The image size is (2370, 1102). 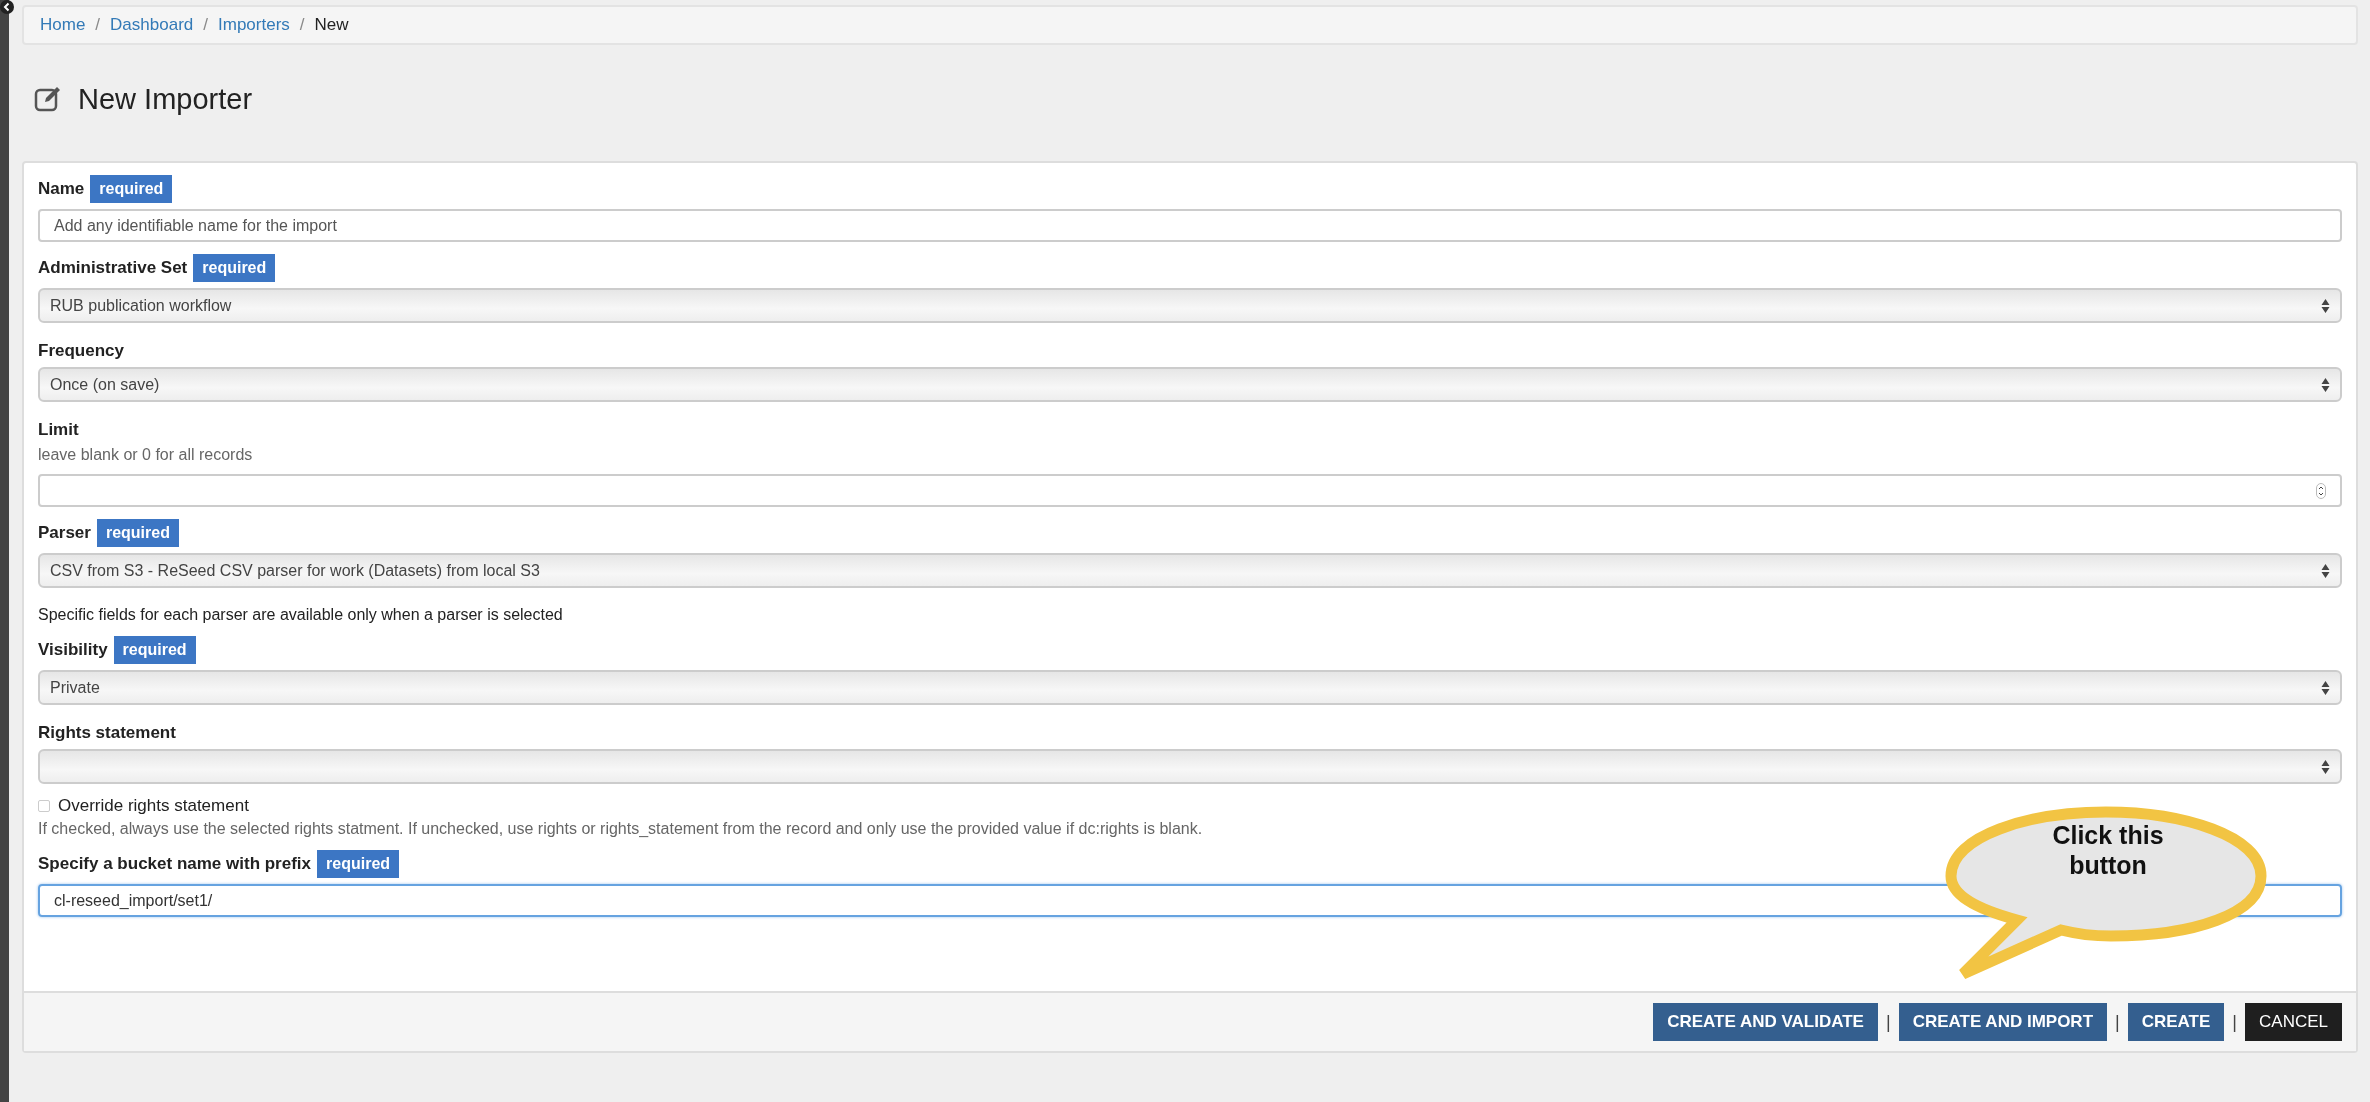 What do you see at coordinates (1190, 225) in the screenshot?
I see `text-input-field: Add any identifiable name for the import` at bounding box center [1190, 225].